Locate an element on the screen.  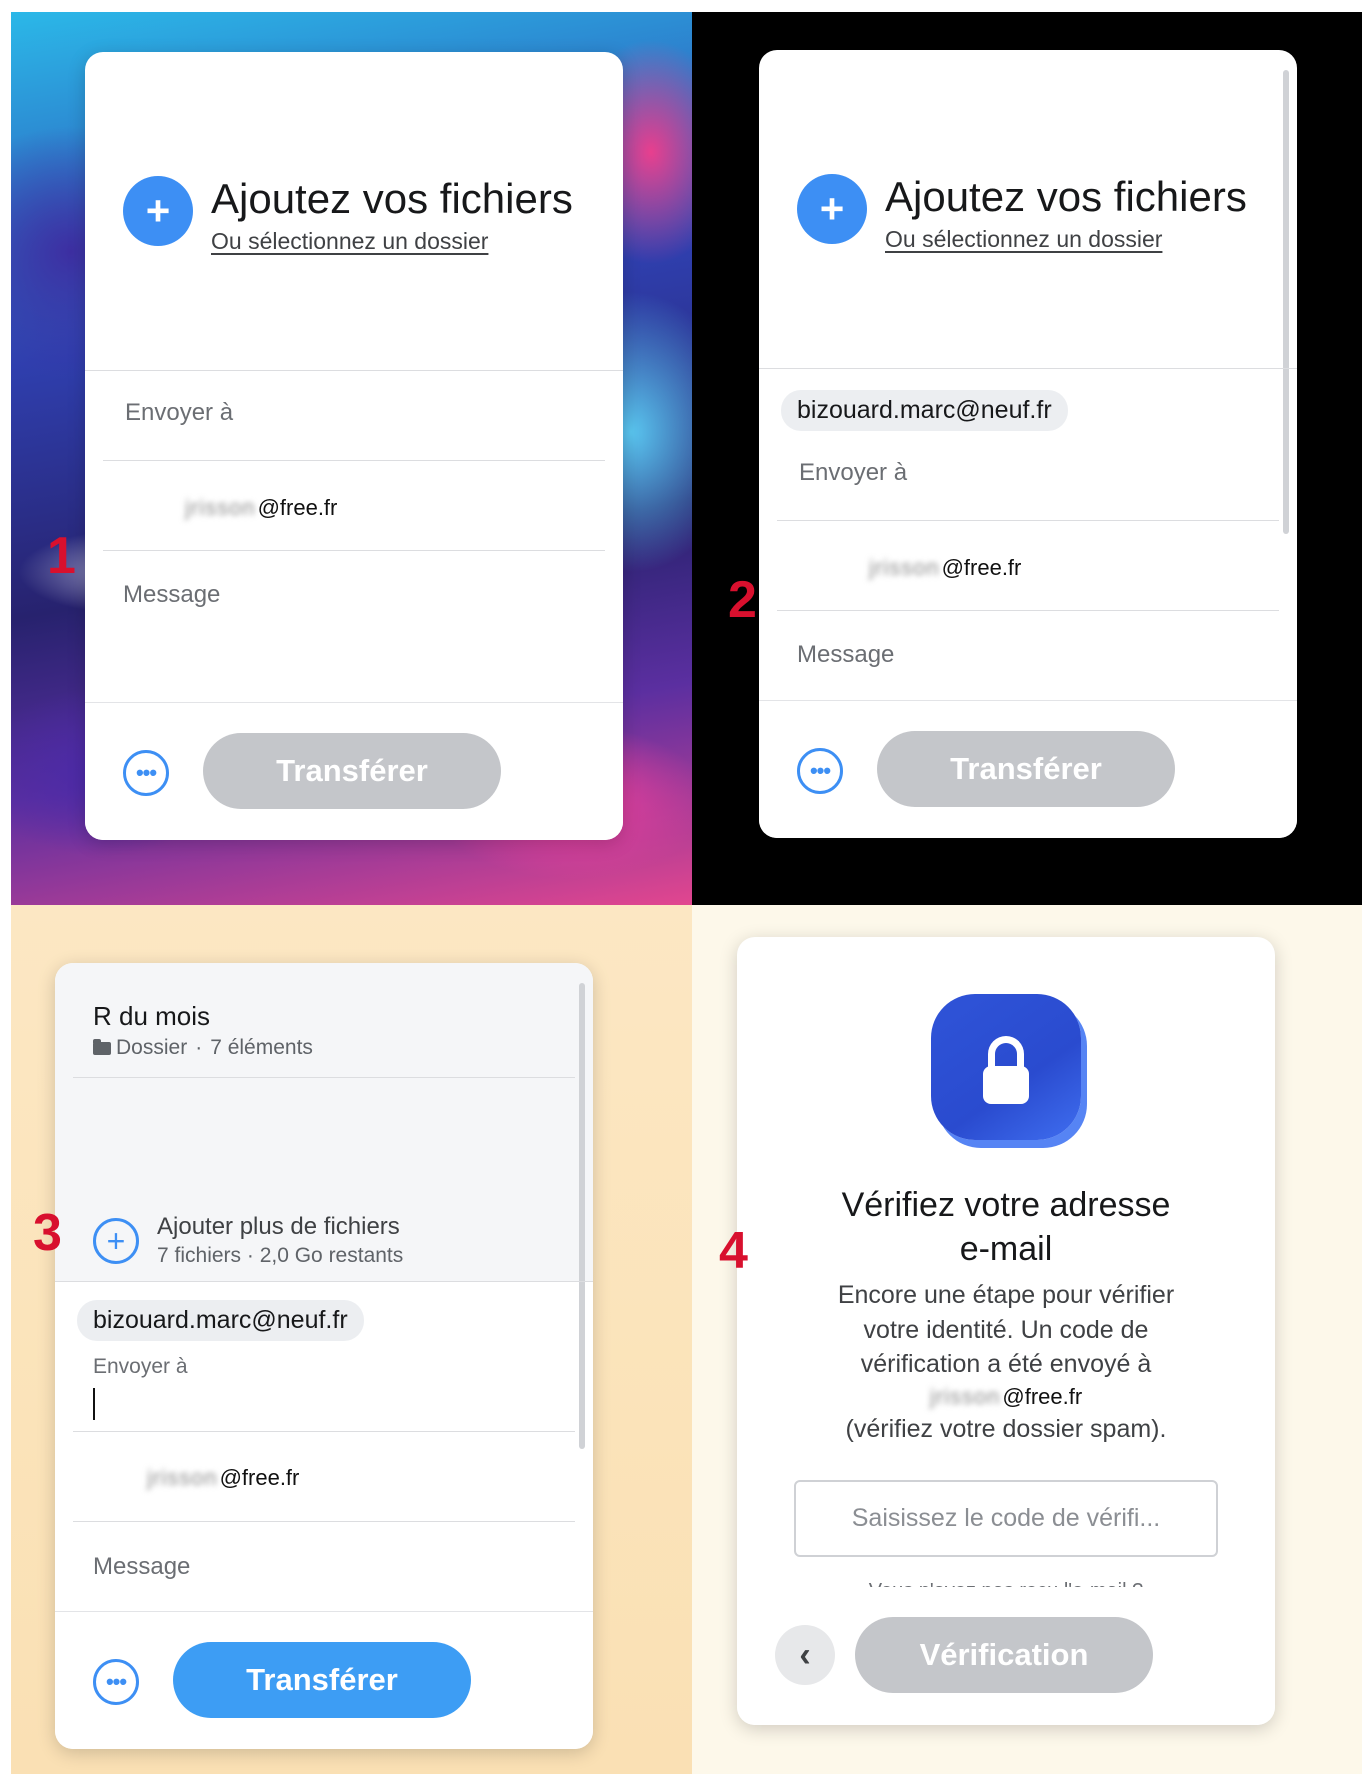
folder-icon is located at coordinates (102, 1046).